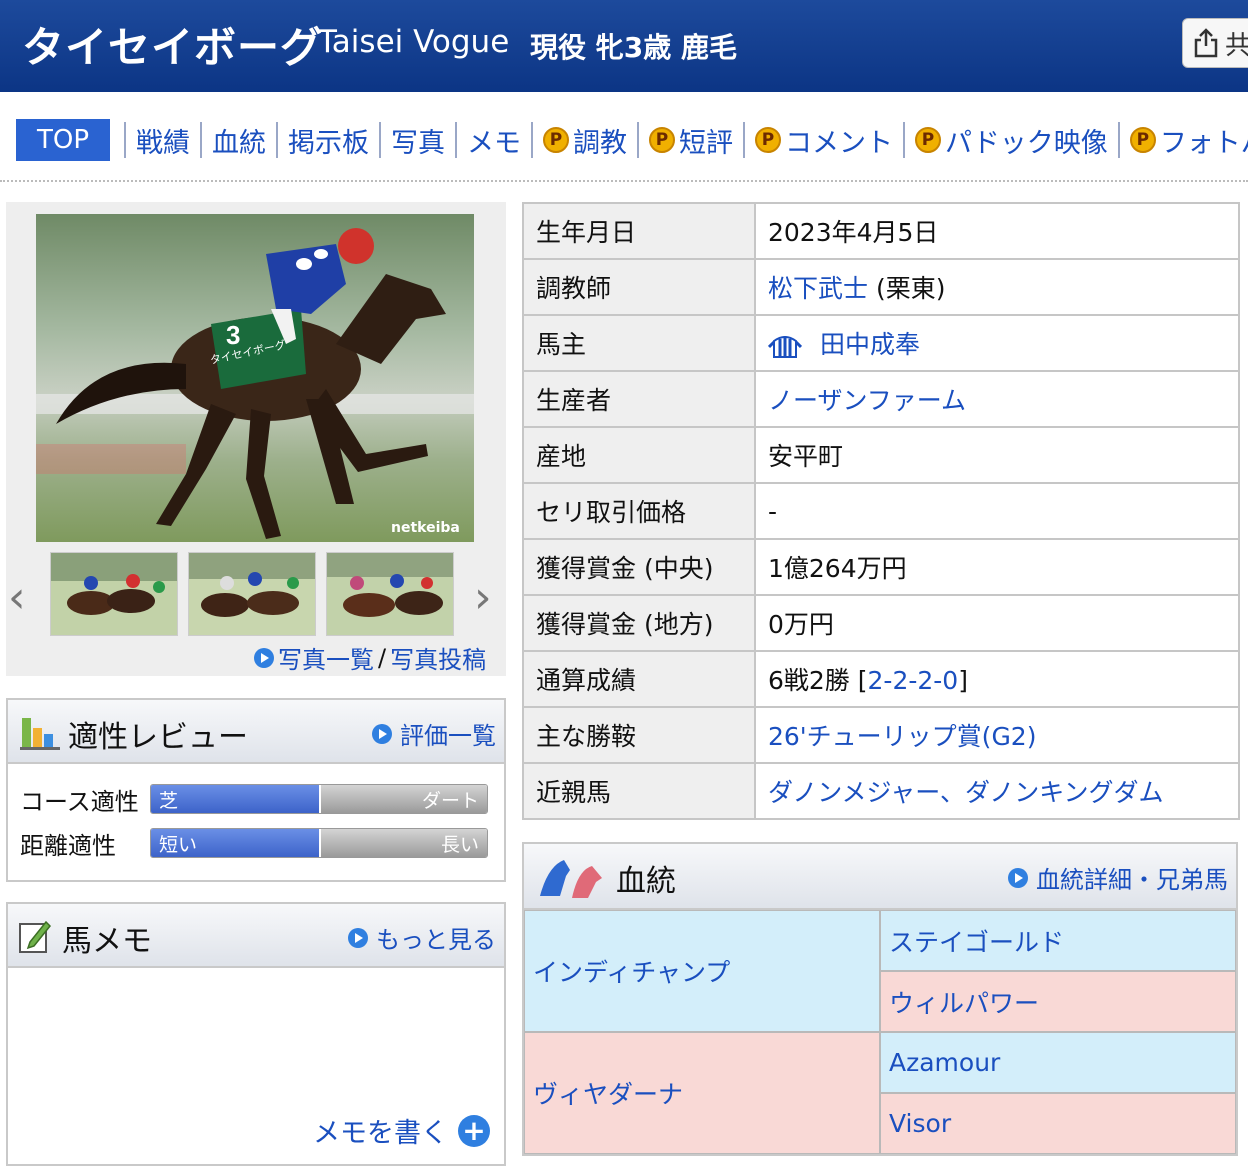 This screenshot has height=1168, width=1248. What do you see at coordinates (997, 623) in the screenshot?
I see `earnings-local-value: 0万円` at bounding box center [997, 623].